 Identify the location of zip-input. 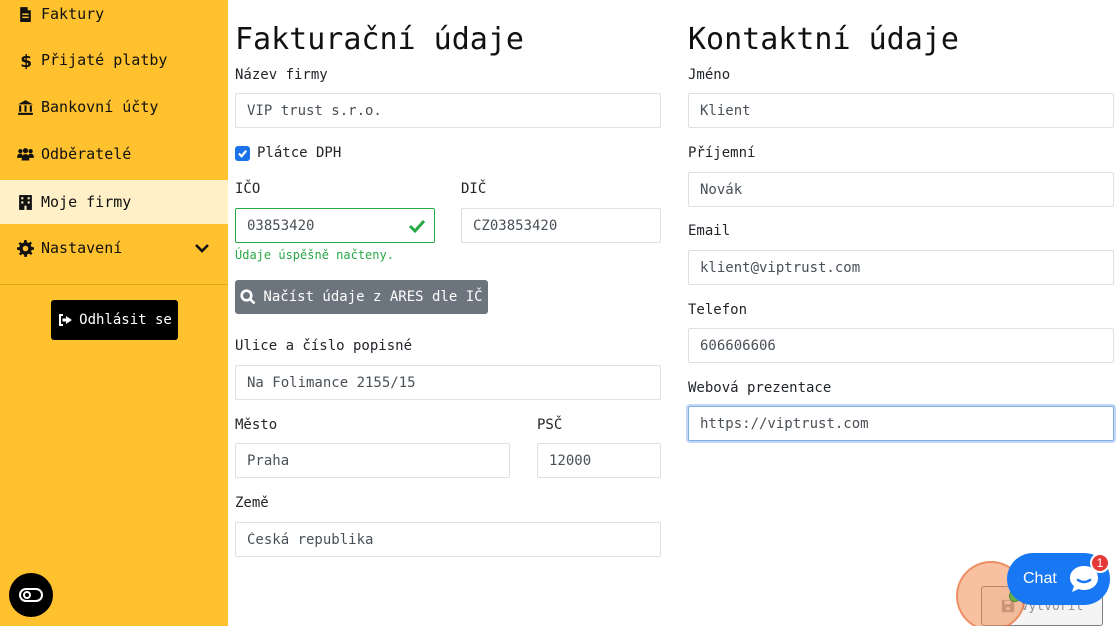
(599, 460).